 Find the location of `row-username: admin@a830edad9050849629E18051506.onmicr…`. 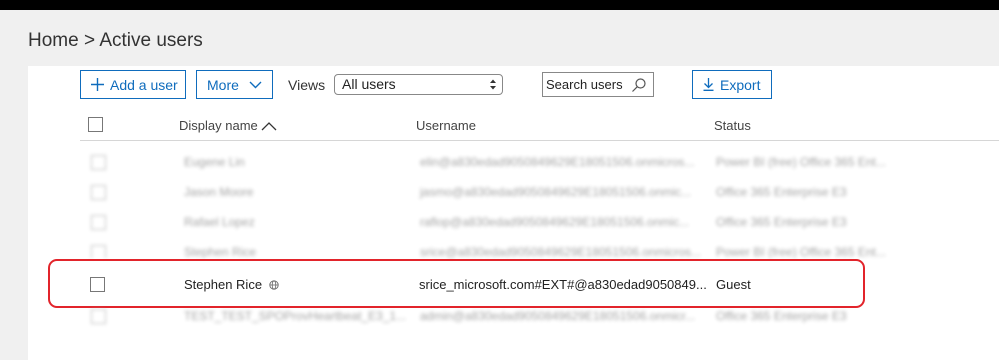

row-username: admin@a830edad9050849629E18051506.onmicr… is located at coordinates (558, 316).